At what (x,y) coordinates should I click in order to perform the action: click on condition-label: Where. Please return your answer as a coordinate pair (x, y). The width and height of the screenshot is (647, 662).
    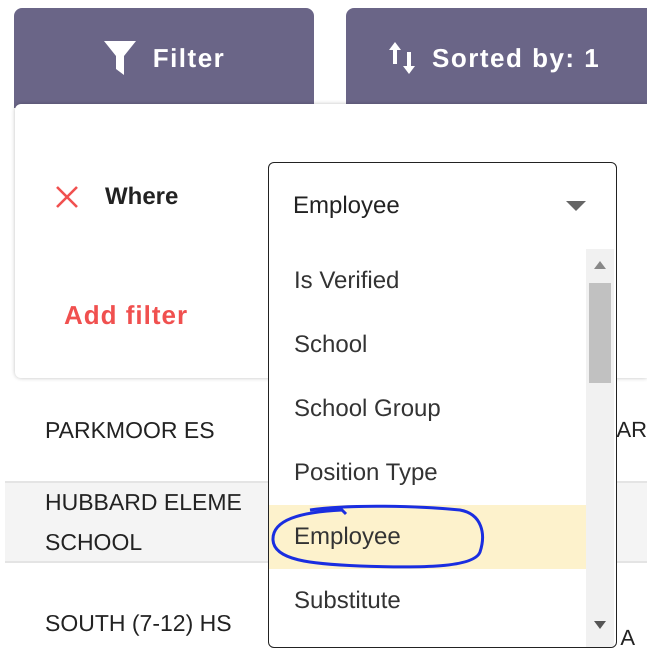
    Looking at the image, I should click on (141, 197).